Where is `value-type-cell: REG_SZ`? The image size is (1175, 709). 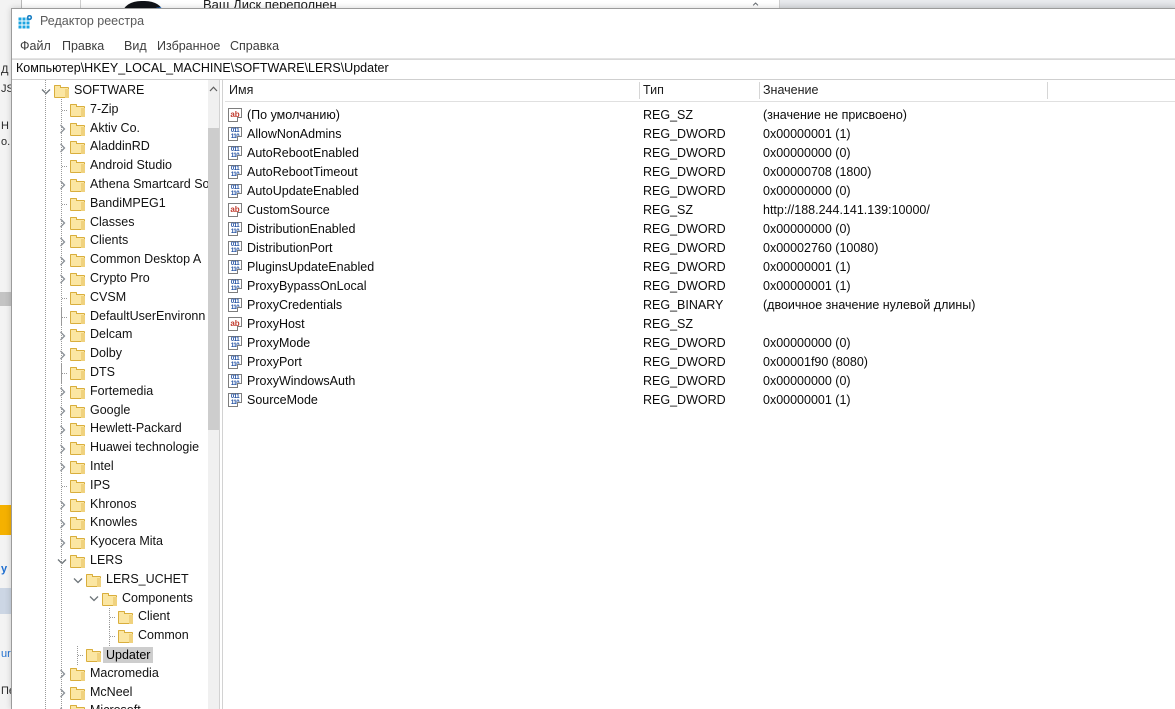 value-type-cell: REG_SZ is located at coordinates (668, 115).